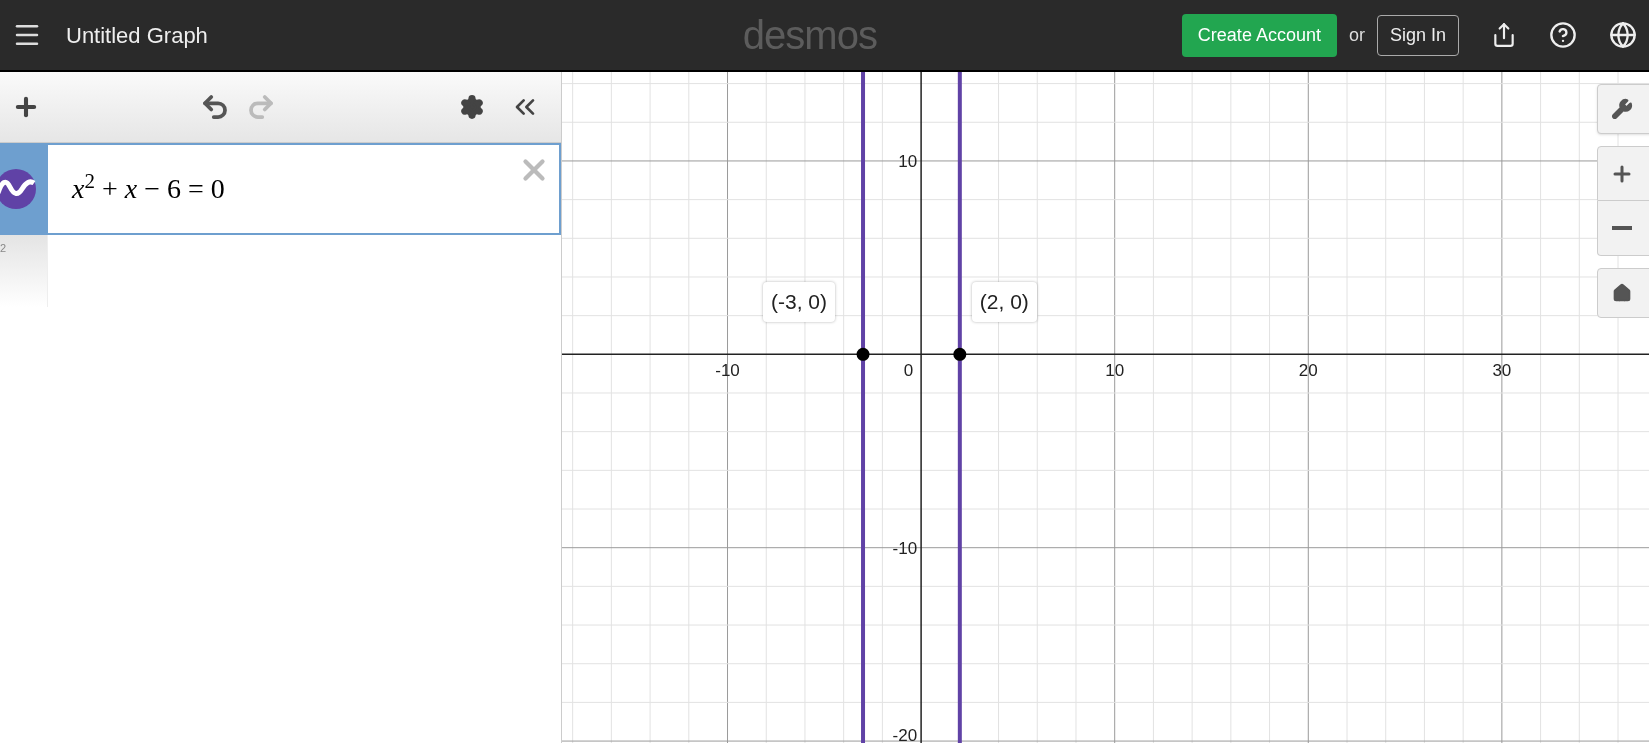  What do you see at coordinates (1502, 371) in the screenshot?
I see `axis-label: 30` at bounding box center [1502, 371].